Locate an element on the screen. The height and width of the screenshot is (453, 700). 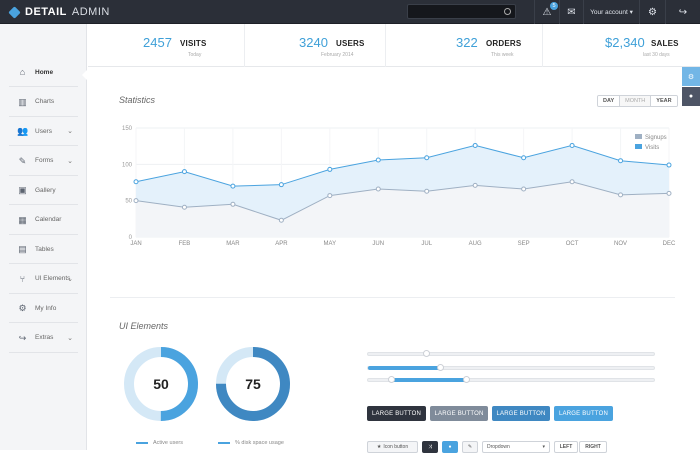
large-button-gray: LARGE BUTTON is located at coordinates (459, 413).